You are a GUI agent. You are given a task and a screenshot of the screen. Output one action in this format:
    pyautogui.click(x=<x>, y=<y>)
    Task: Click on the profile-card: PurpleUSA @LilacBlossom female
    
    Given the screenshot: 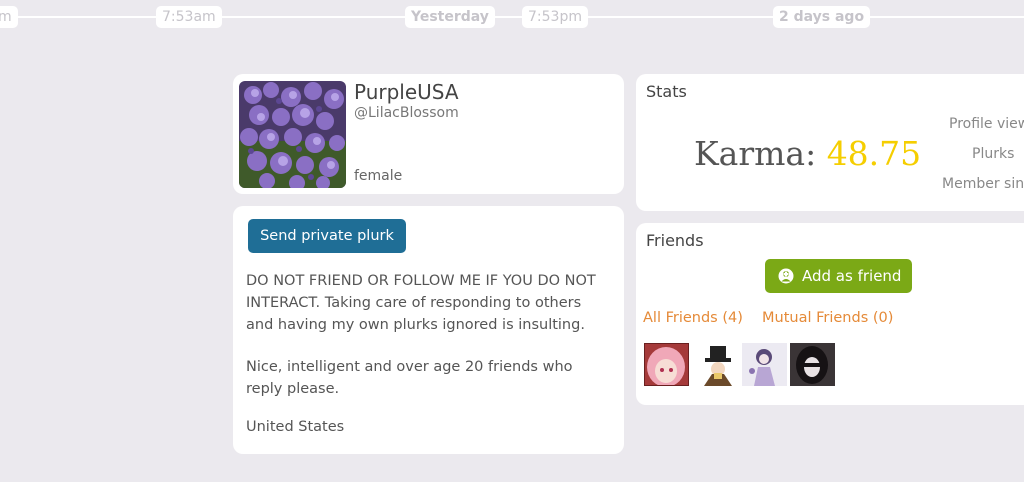 What is the action you would take?
    pyautogui.click(x=428, y=134)
    